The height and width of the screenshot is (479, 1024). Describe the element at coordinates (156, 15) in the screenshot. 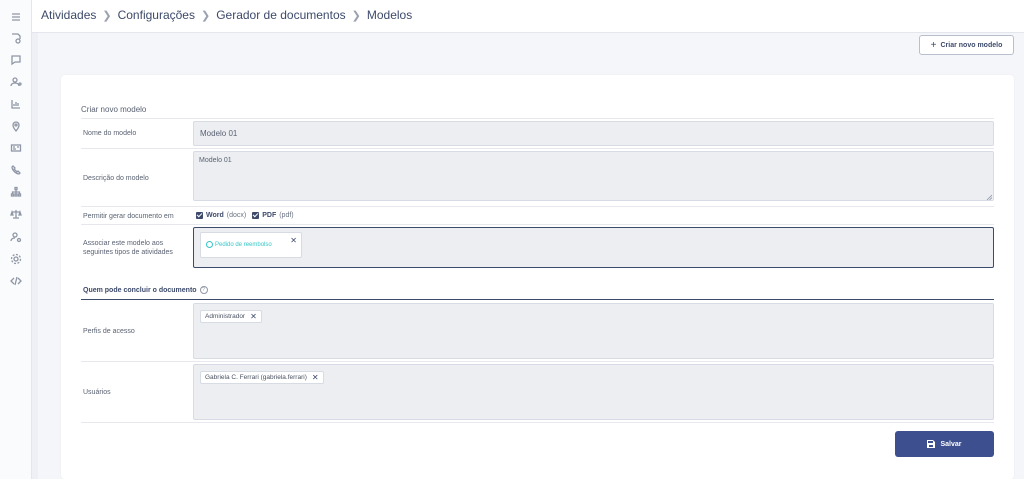

I see `breadcrumb-configuracoes: Configurações` at that location.